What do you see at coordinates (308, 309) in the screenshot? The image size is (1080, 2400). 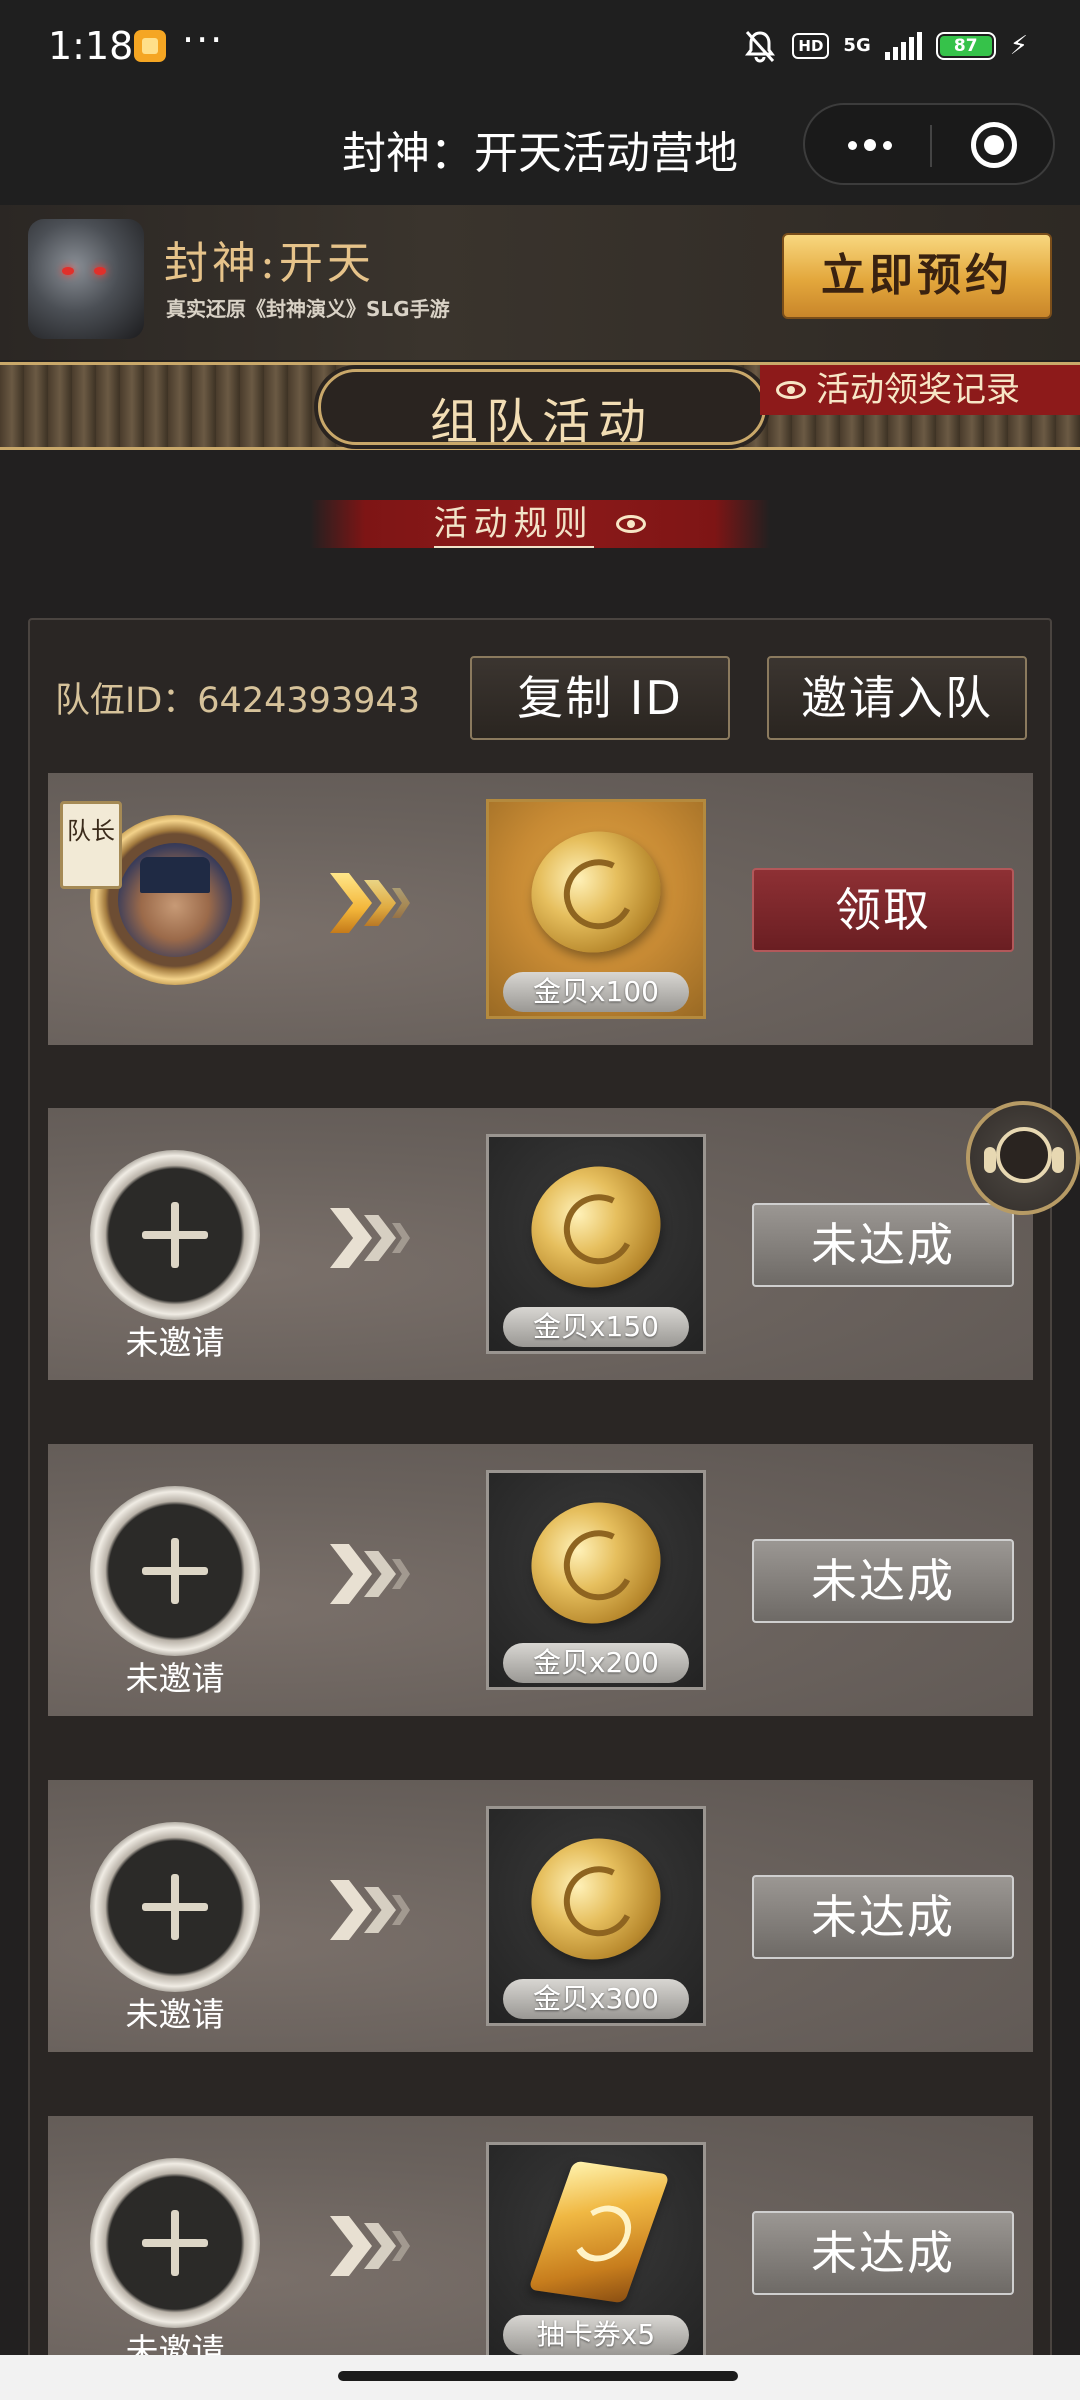 I see `banner-subtitle: 真实还原《封神演义》SLG手游` at bounding box center [308, 309].